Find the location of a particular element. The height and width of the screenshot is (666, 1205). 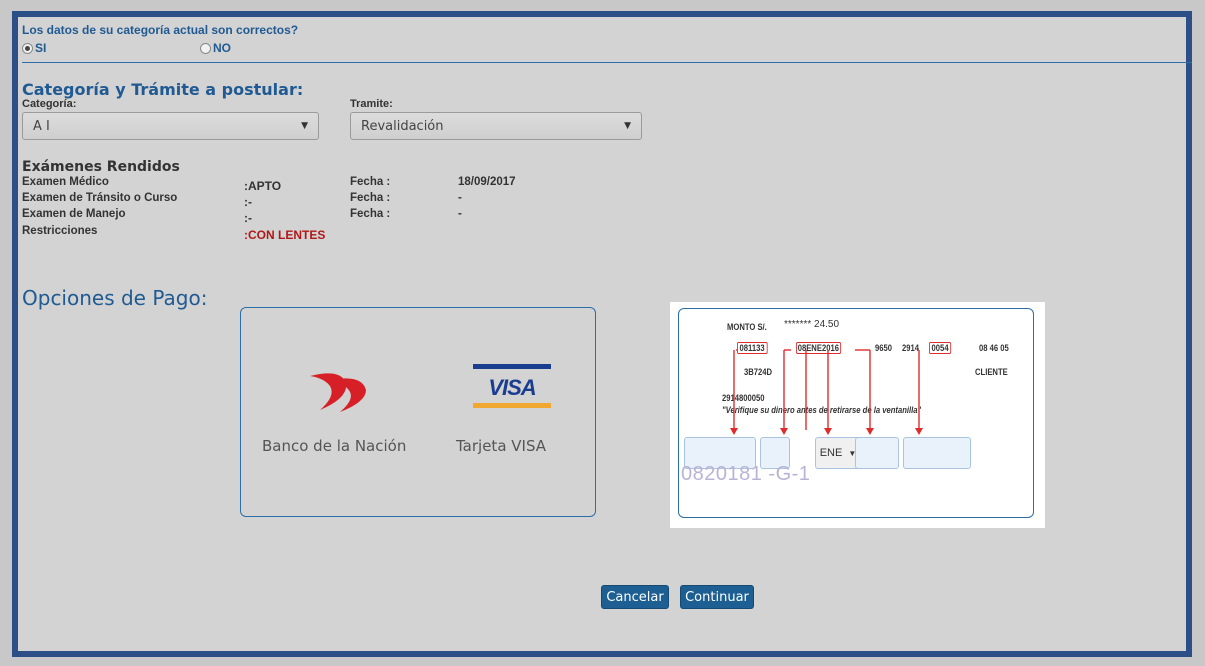

exam-name: Examen de Tránsito o Curso is located at coordinates (100, 198).